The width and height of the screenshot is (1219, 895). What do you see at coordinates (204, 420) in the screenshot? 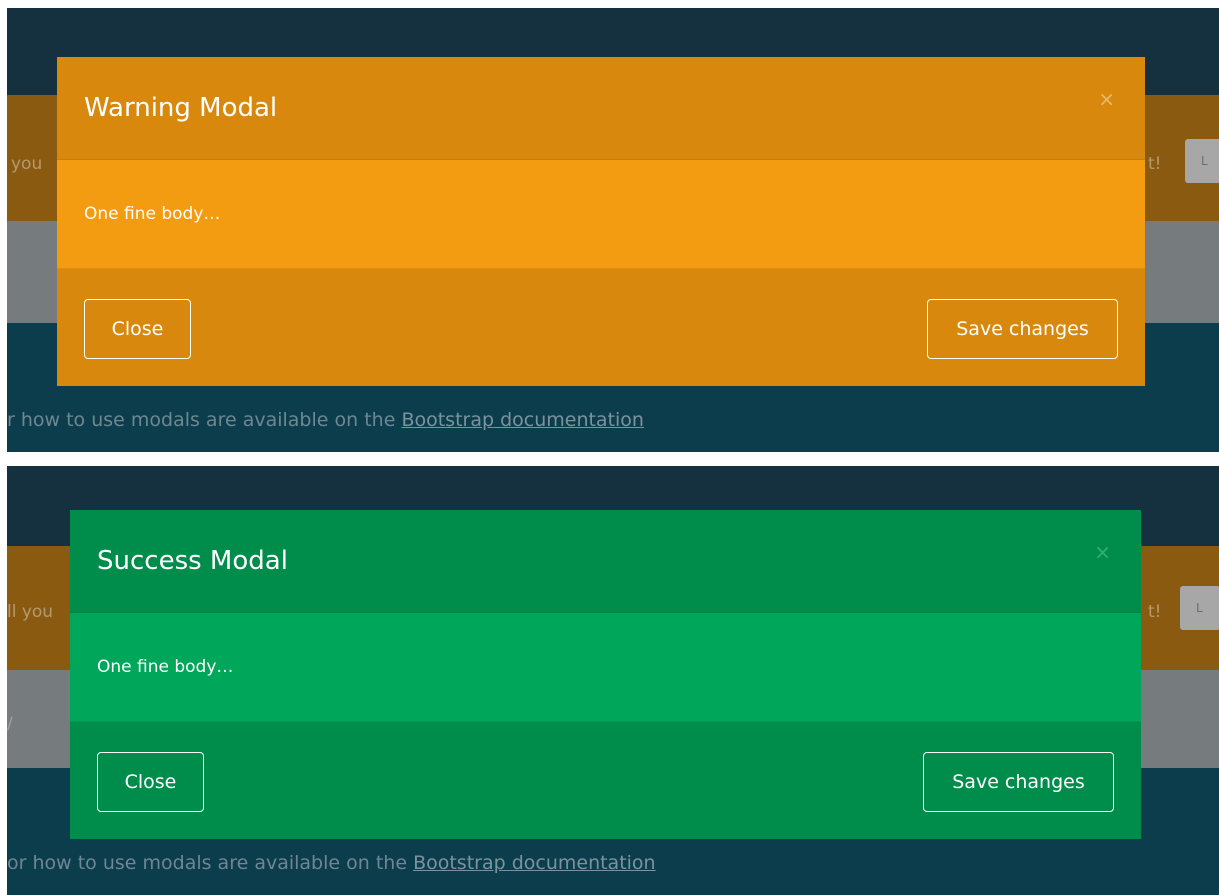
I see `background-footer-label: r how to use modals are available on the` at bounding box center [204, 420].